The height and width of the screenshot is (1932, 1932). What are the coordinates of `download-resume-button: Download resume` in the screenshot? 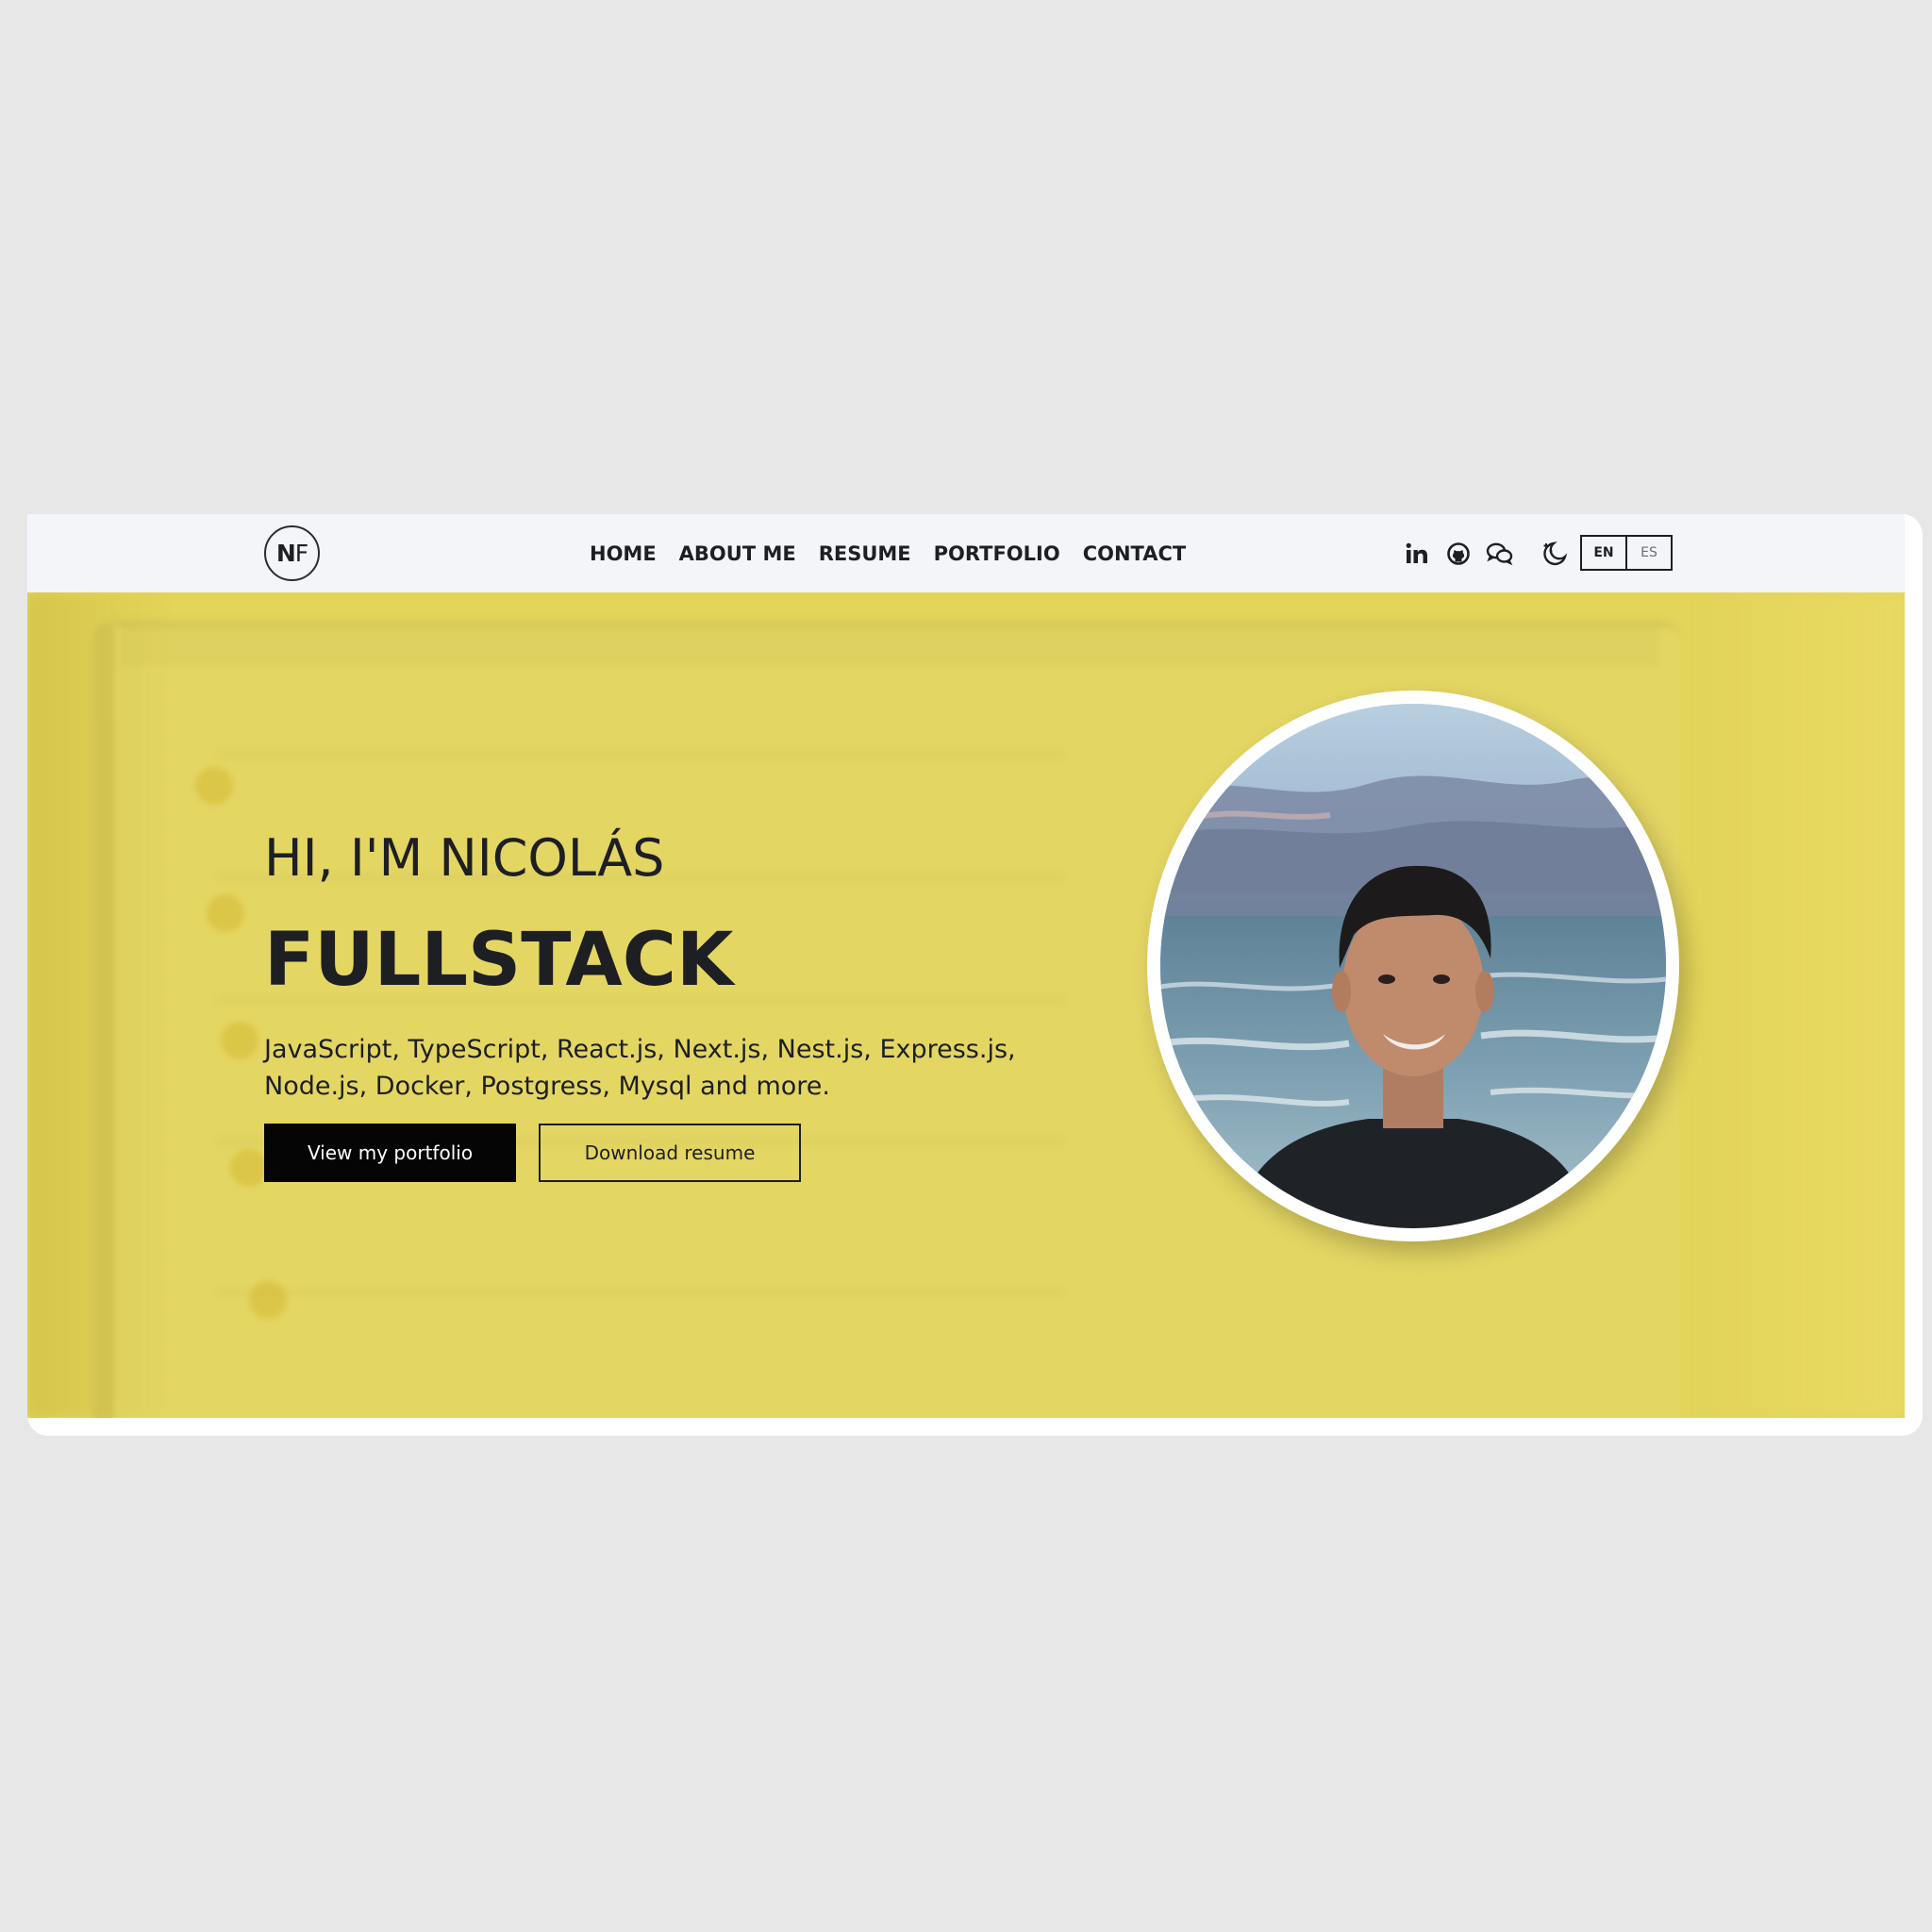 It's located at (670, 1153).